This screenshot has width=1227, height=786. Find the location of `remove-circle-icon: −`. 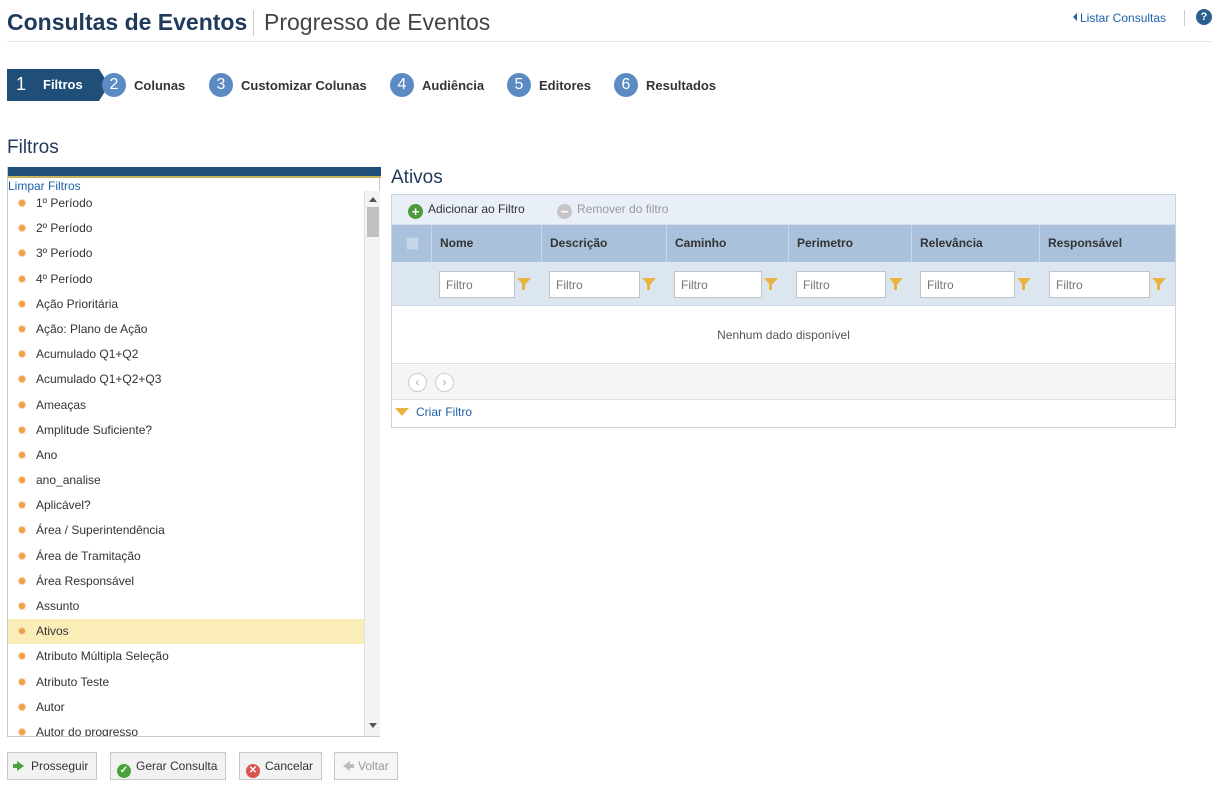

remove-circle-icon: − is located at coordinates (564, 211).